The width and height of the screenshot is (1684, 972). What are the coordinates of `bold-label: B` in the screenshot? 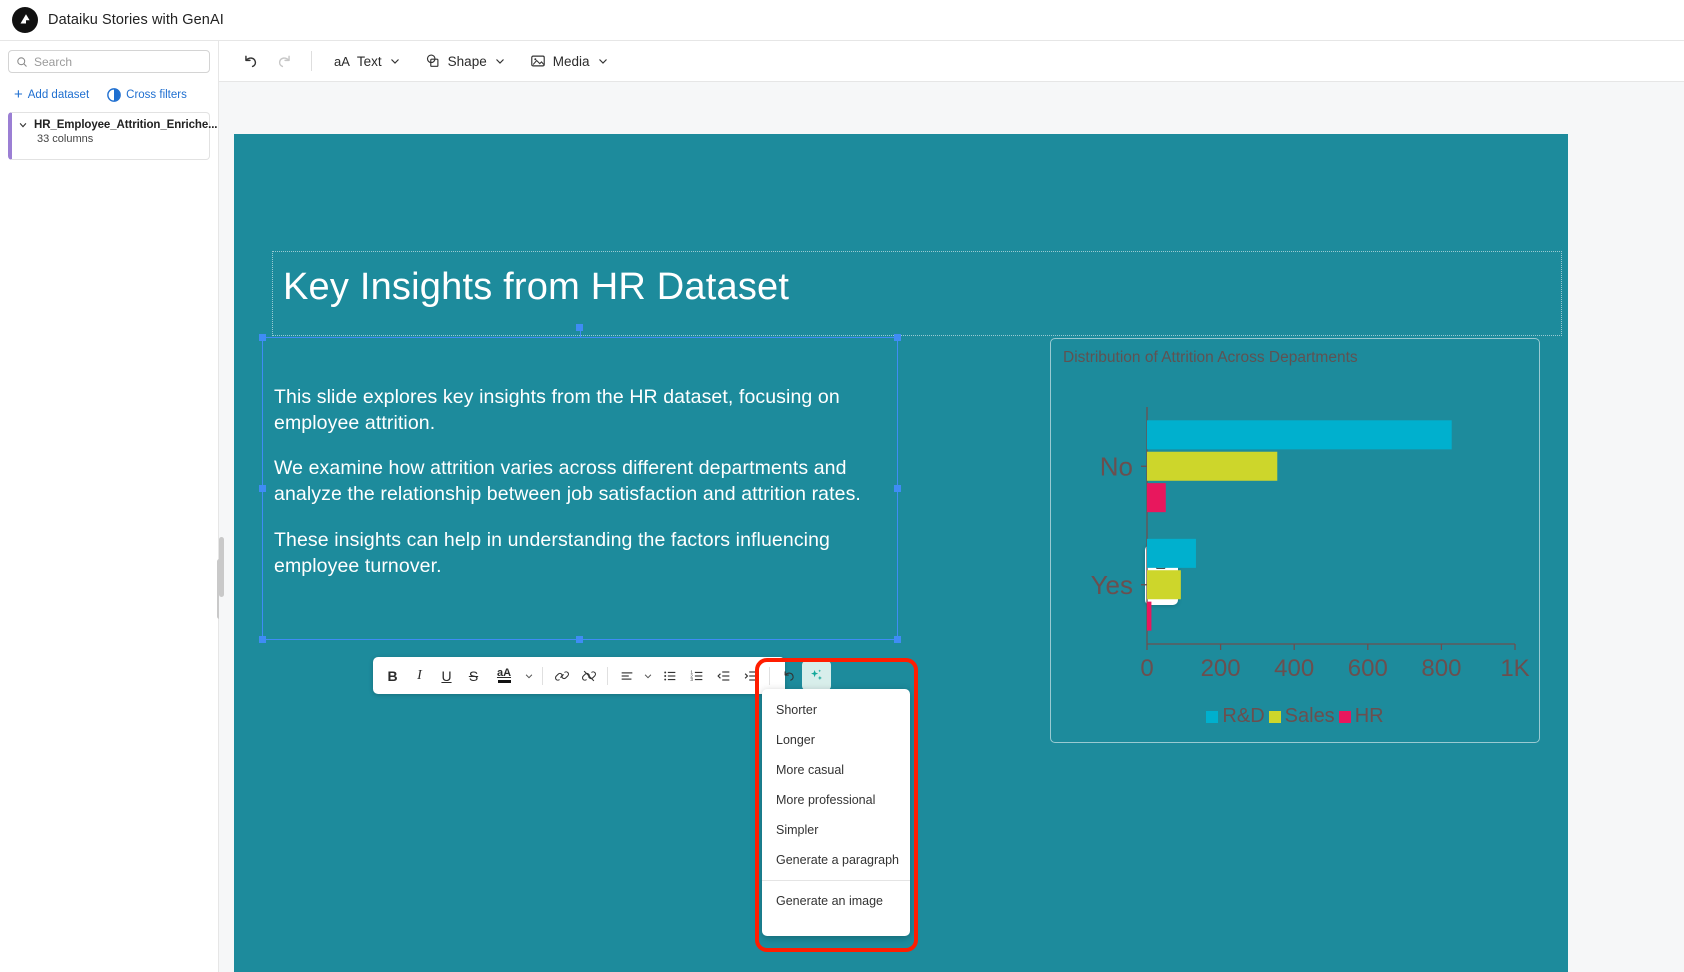 It's located at (392, 675).